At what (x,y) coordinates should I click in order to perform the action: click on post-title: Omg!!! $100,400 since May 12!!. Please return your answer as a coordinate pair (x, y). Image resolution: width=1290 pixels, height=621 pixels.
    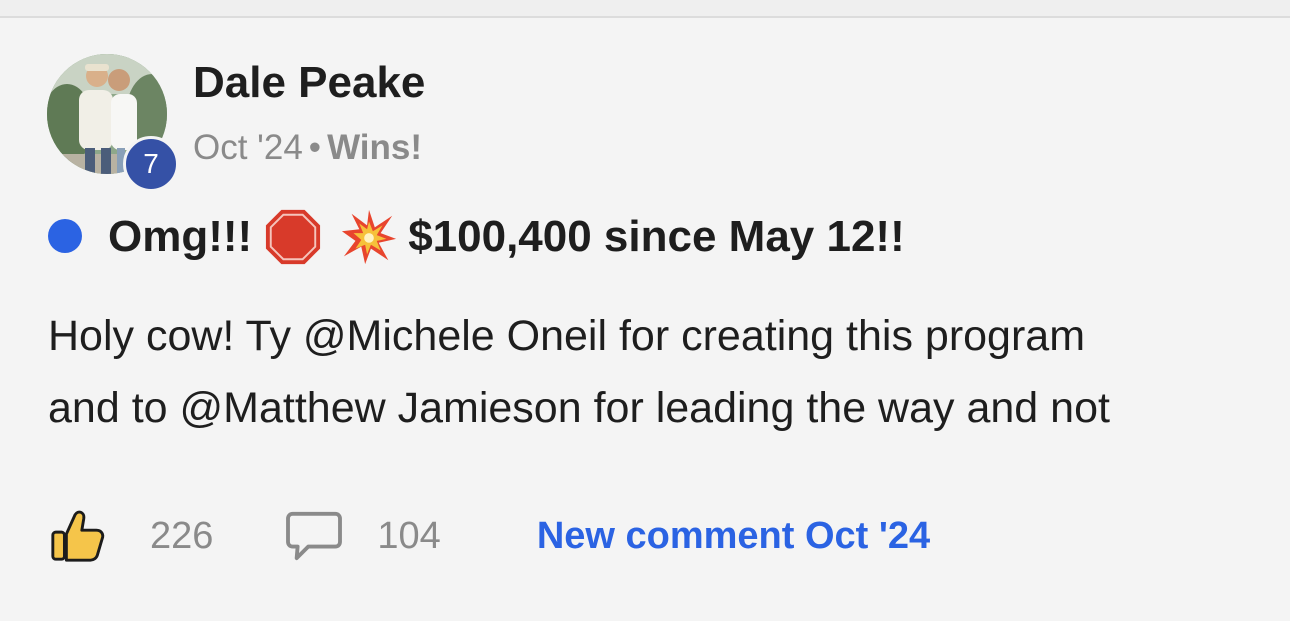
    Looking at the image, I should click on (506, 237).